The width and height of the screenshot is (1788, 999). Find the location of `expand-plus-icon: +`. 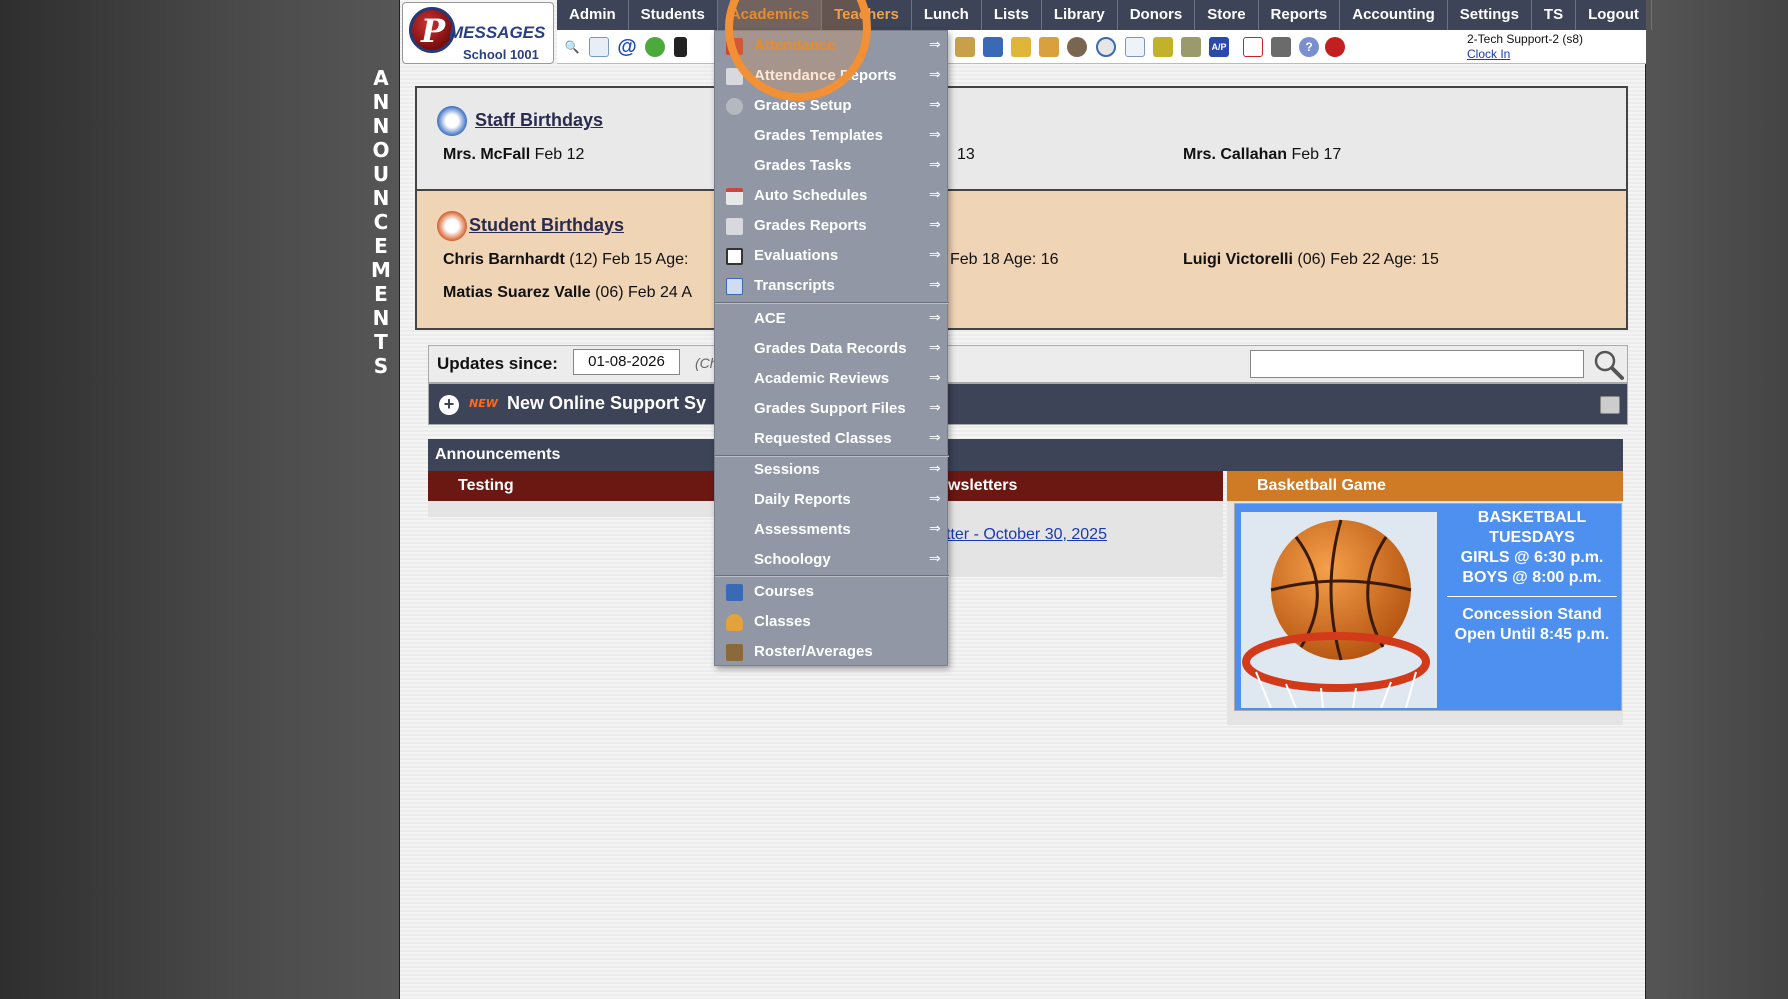

expand-plus-icon: + is located at coordinates (449, 405).